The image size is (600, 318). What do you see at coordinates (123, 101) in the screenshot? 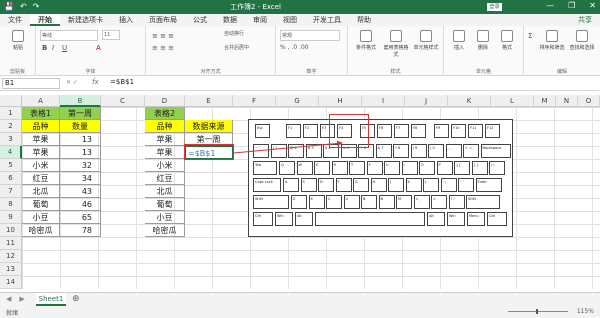
I see `column-header: C` at bounding box center [123, 101].